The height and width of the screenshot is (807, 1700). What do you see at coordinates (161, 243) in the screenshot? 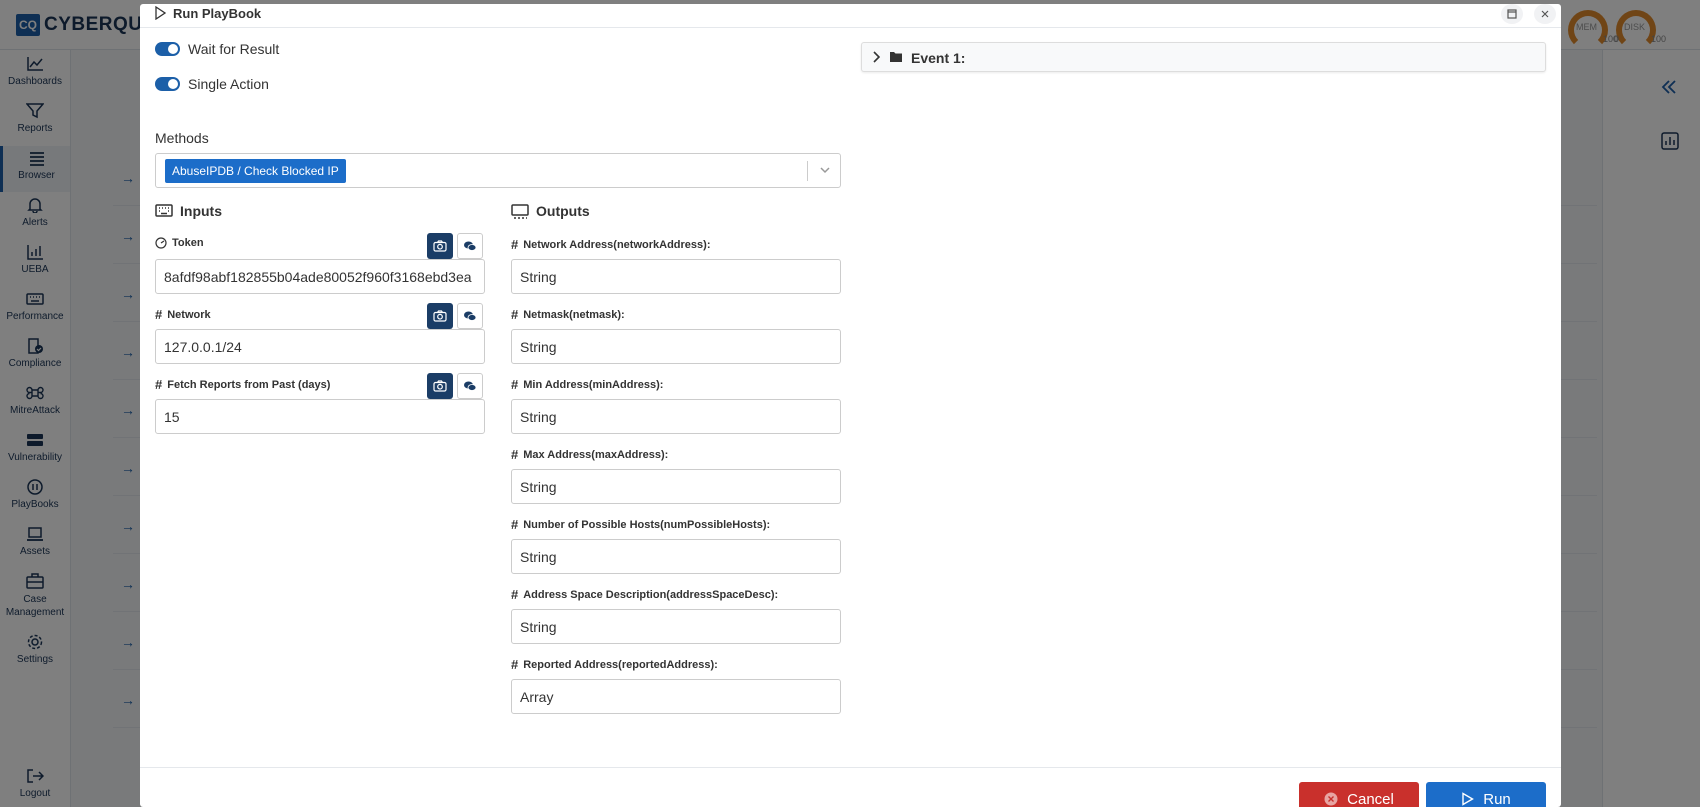
I see `tachometer-icon` at bounding box center [161, 243].